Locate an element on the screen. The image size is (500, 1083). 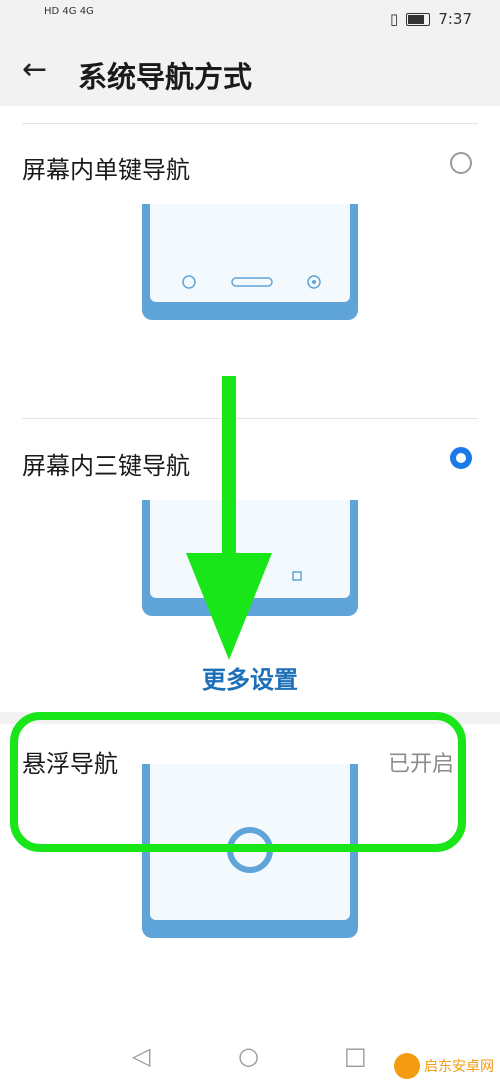
watermark: 启东安卓网 is located at coordinates (444, 1066).